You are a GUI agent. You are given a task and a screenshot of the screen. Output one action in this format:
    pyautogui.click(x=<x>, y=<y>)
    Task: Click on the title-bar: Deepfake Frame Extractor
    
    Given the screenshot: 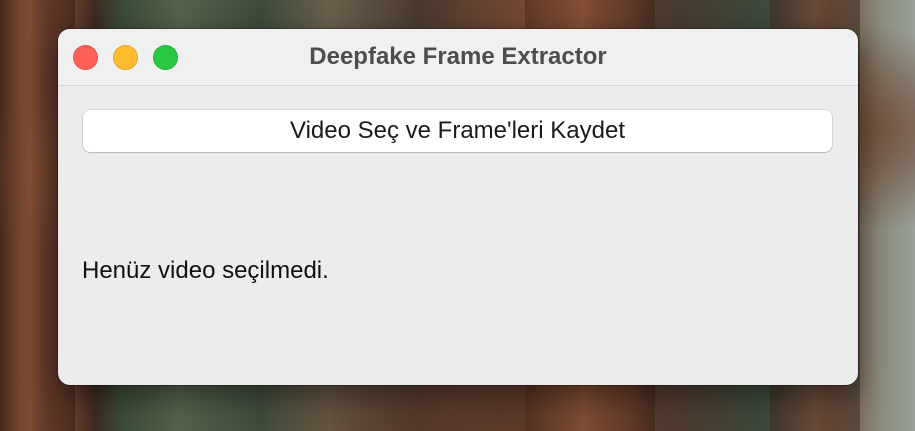 What is the action you would take?
    pyautogui.click(x=458, y=57)
    